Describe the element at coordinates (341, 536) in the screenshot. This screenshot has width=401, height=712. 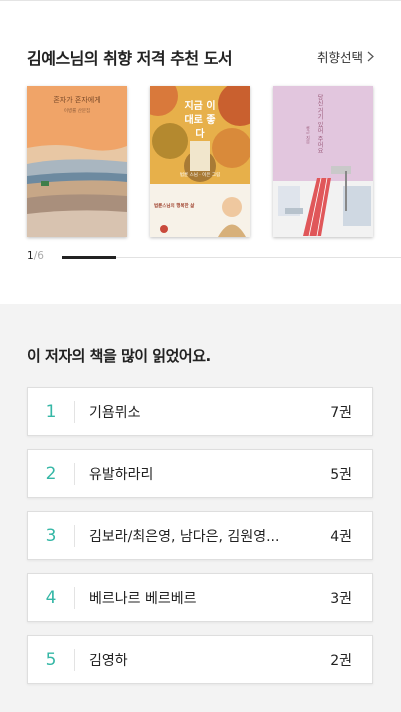
I see `book-count: 4권` at that location.